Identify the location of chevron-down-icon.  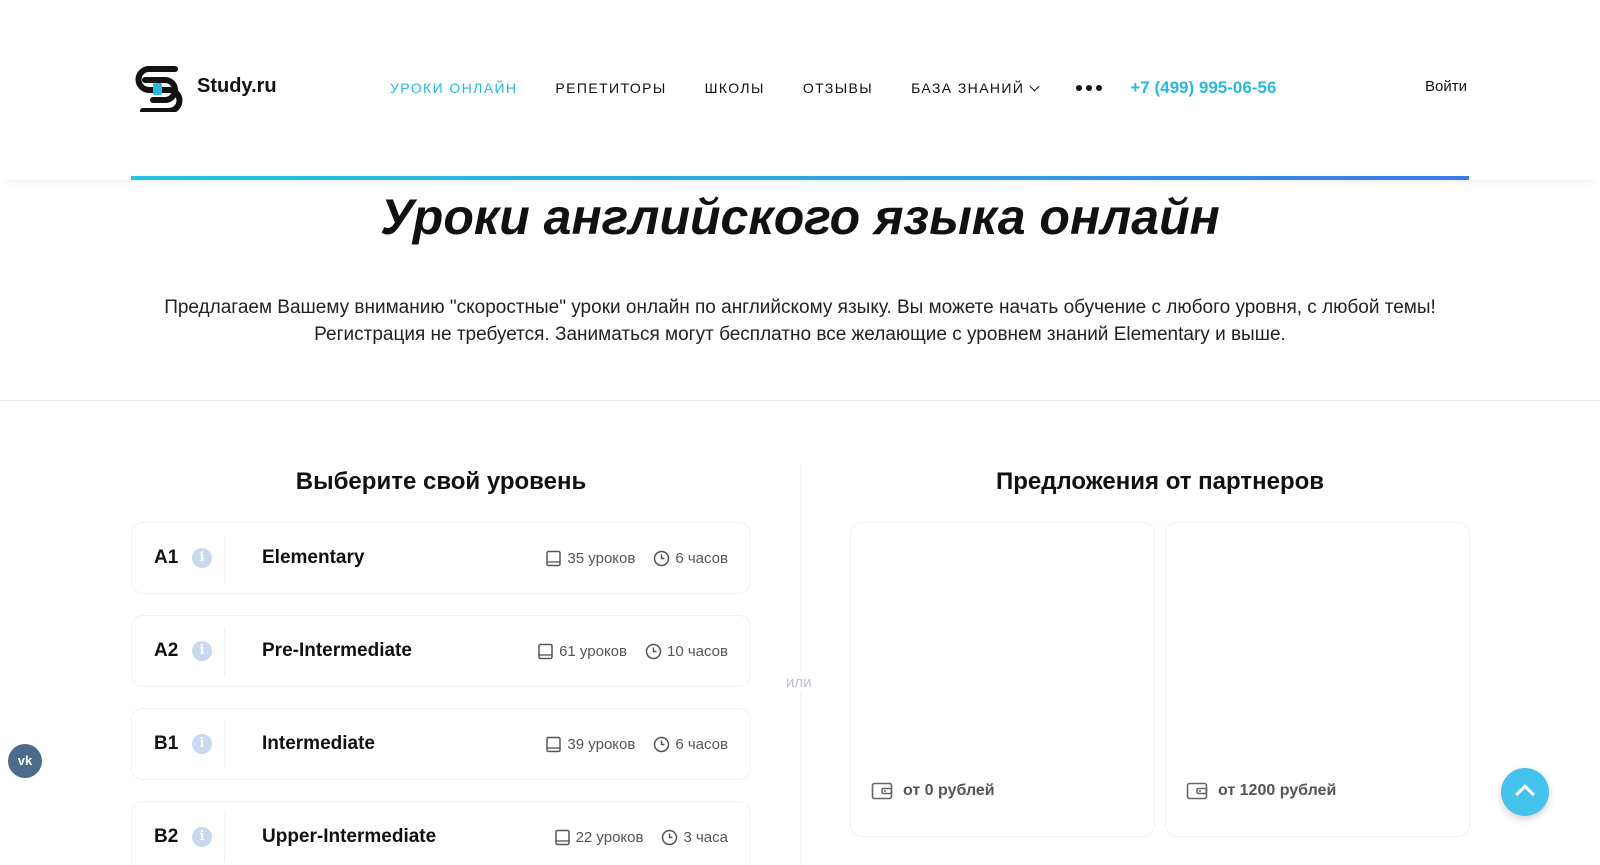
(1034, 86).